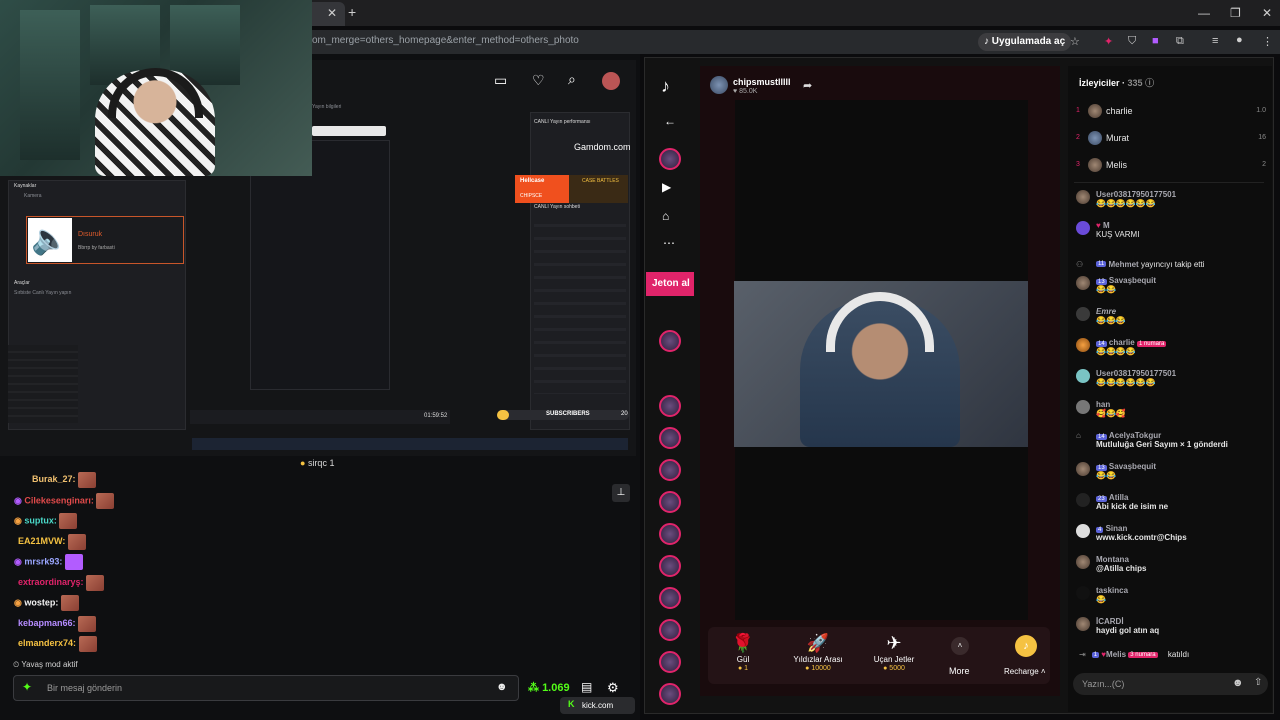 Image resolution: width=1280 pixels, height=720 pixels. I want to click on divider, so click(1169, 182).